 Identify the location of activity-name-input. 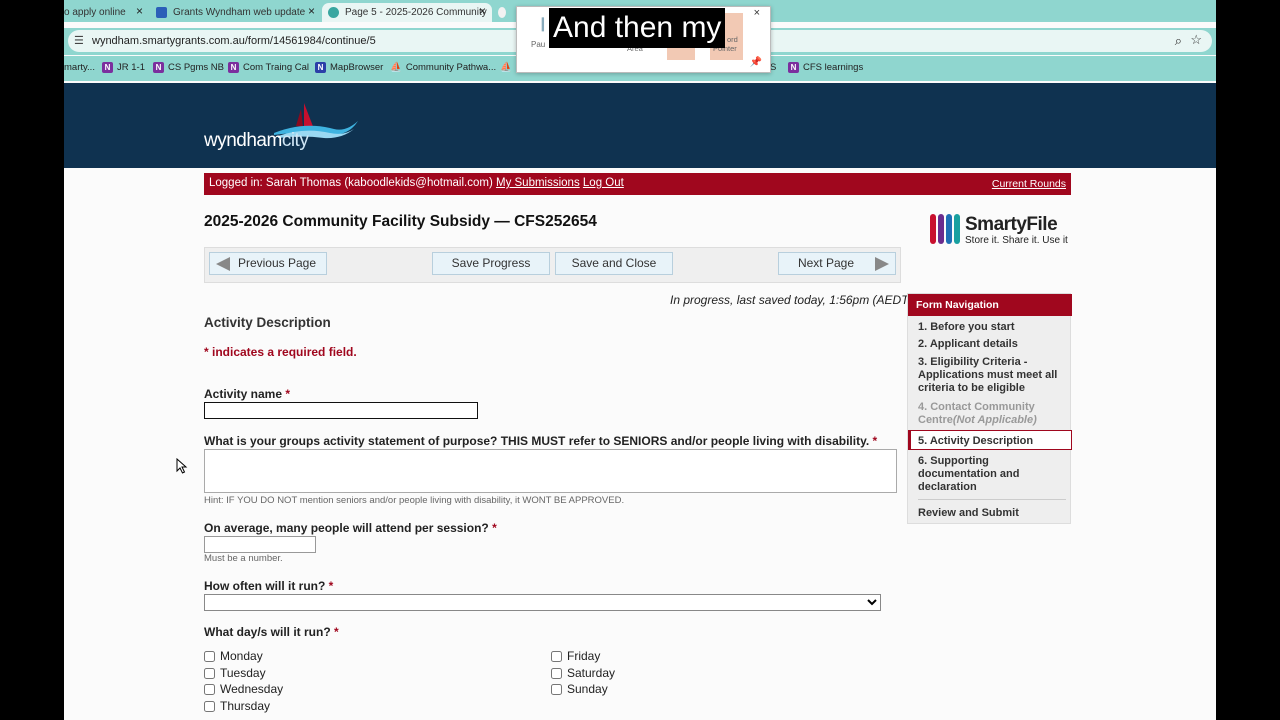
(341, 410).